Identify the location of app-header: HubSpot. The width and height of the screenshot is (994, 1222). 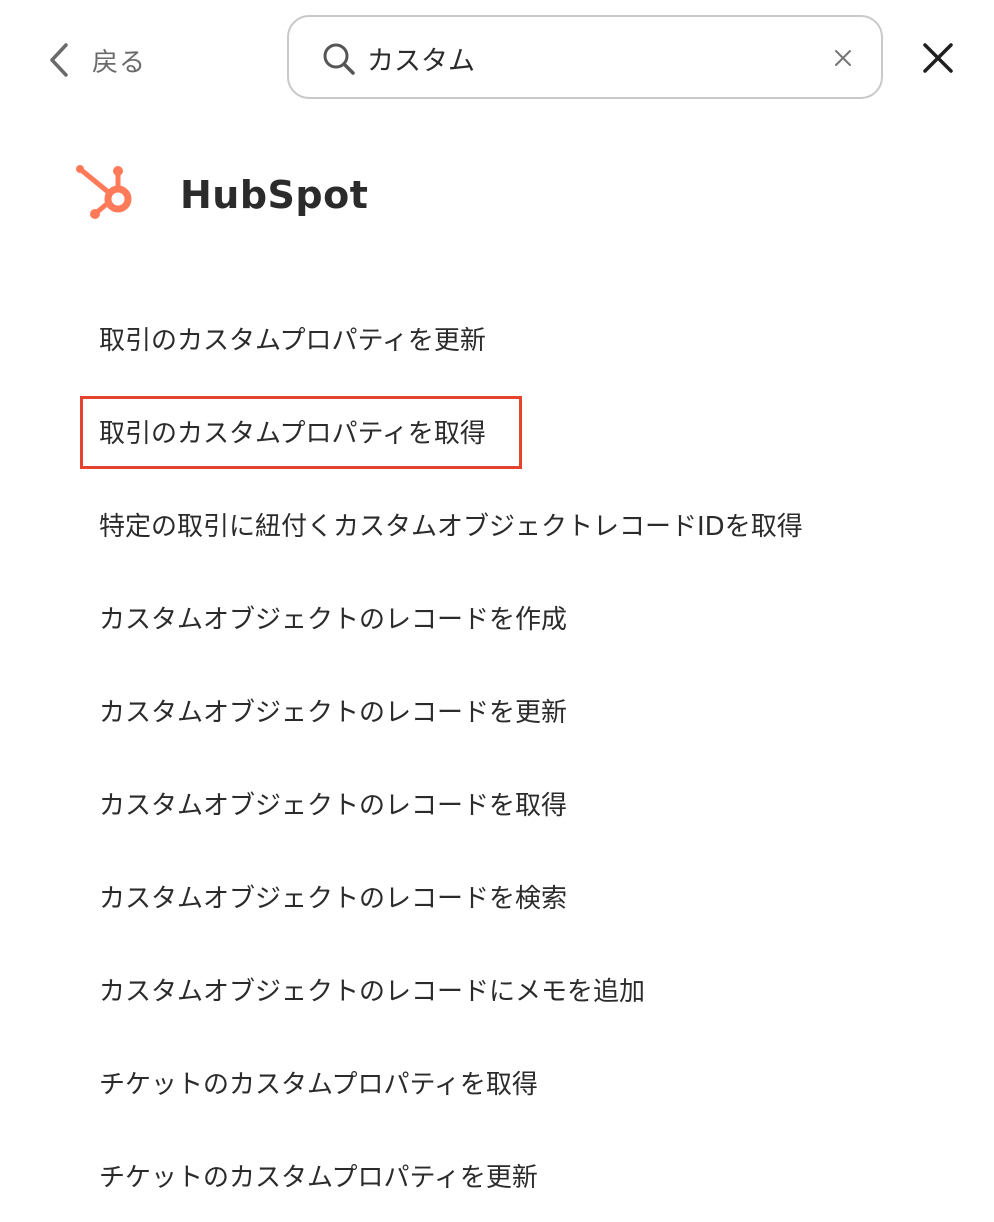
(220, 195).